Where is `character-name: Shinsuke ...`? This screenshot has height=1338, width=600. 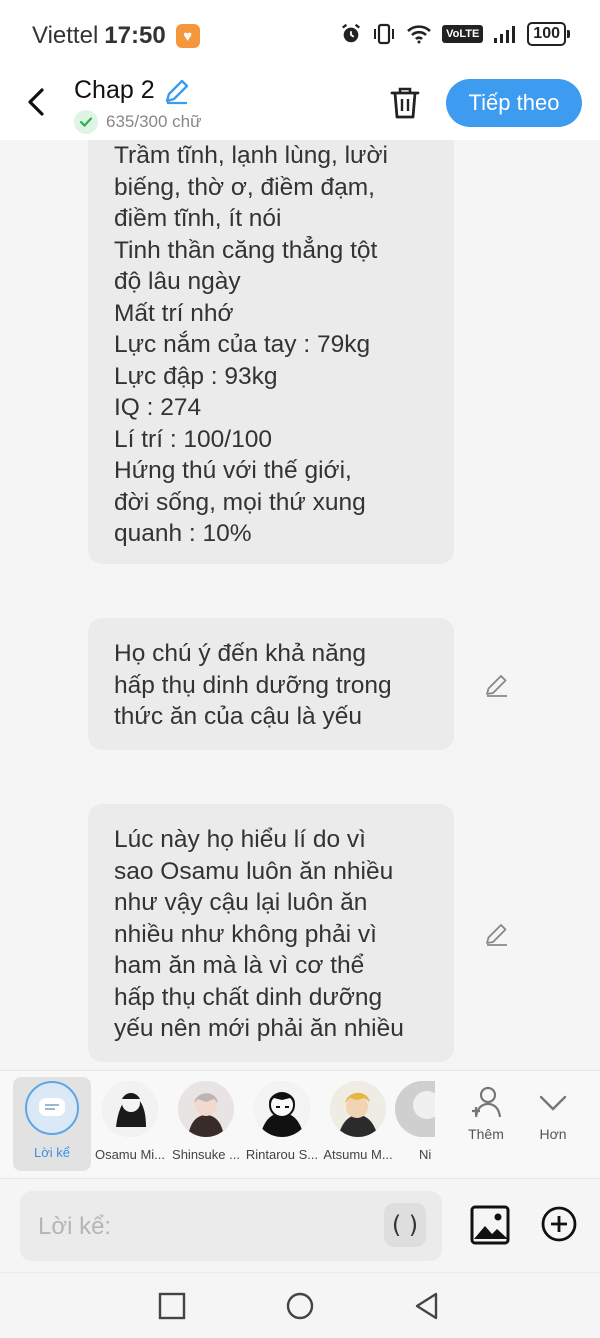 character-name: Shinsuke ... is located at coordinates (206, 1154).